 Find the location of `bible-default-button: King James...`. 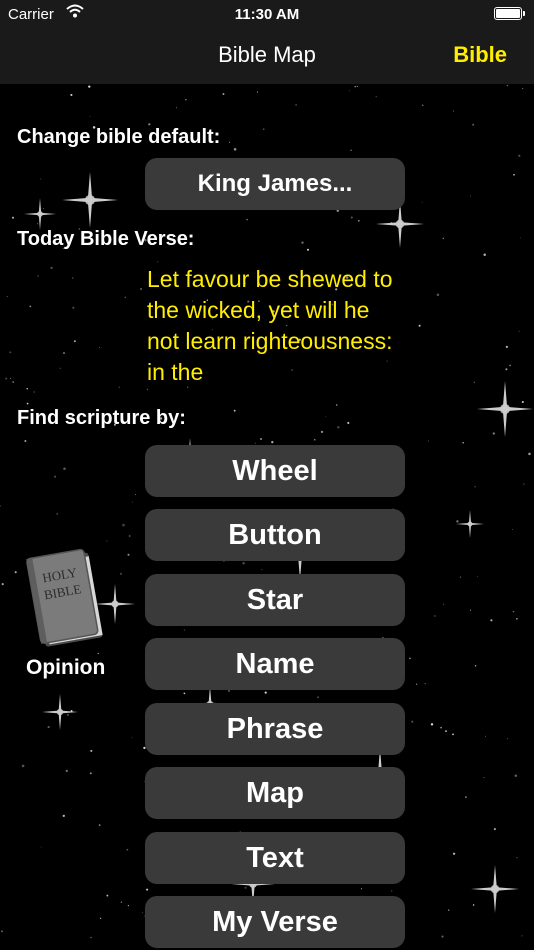

bible-default-button: King James... is located at coordinates (275, 184).